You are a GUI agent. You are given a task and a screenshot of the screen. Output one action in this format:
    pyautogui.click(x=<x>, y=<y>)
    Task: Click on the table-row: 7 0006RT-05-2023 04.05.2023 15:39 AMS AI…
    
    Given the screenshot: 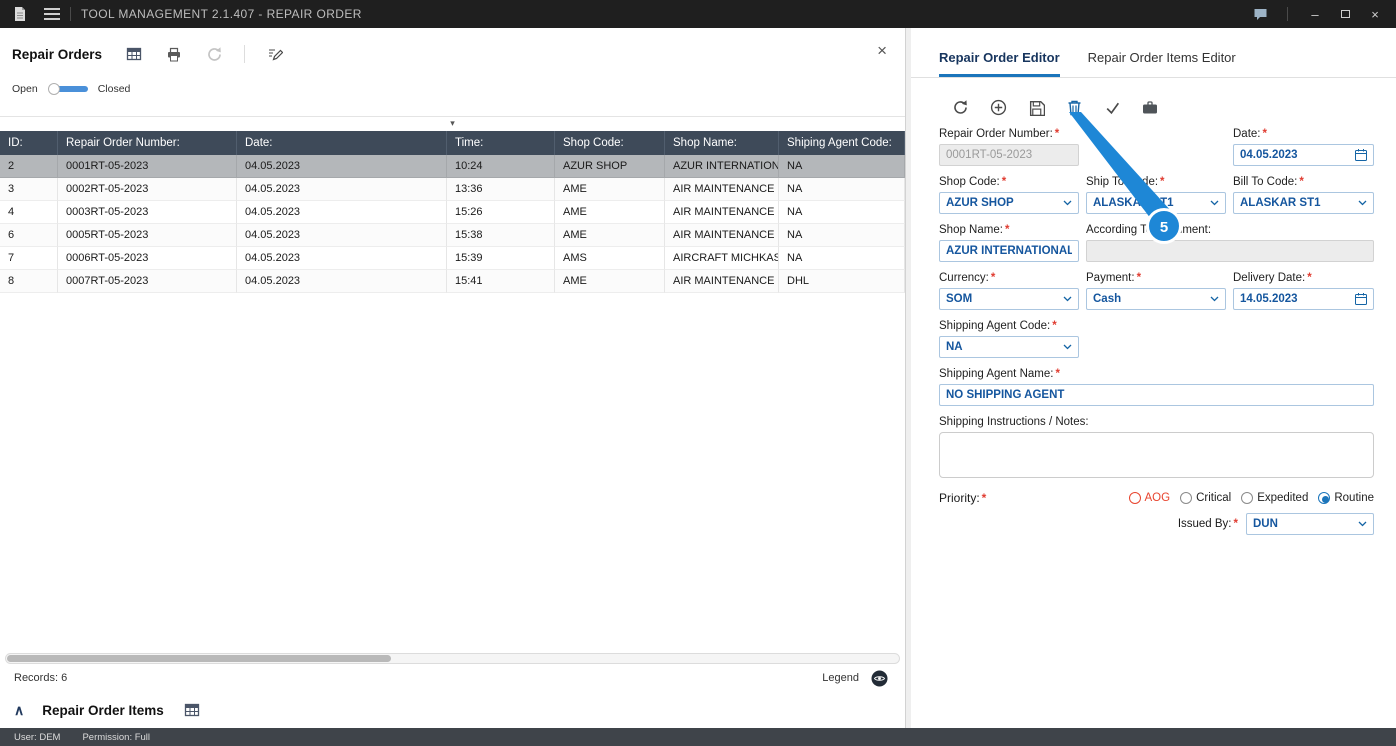 What is the action you would take?
    pyautogui.click(x=452, y=258)
    